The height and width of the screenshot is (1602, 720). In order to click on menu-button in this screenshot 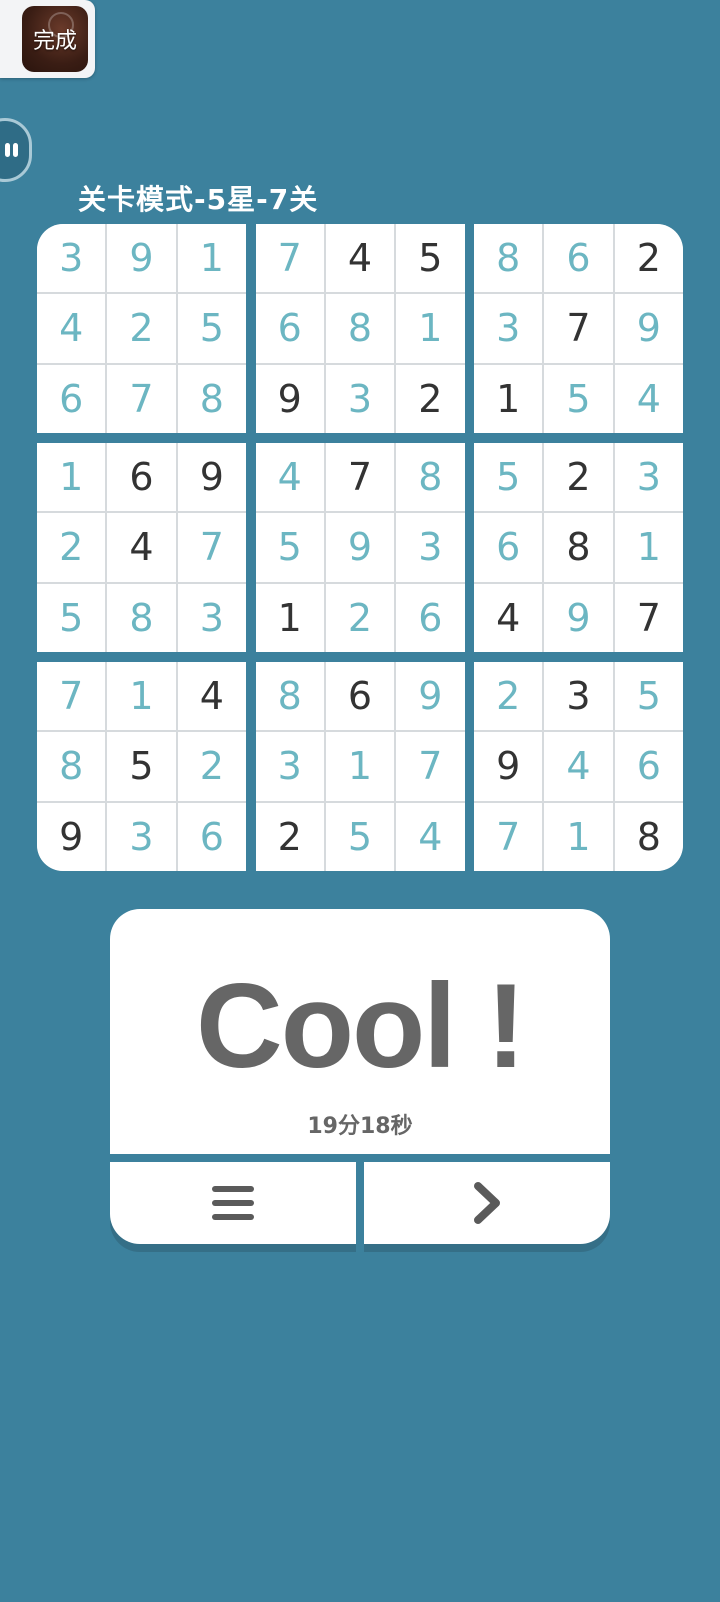, I will do `click(233, 1203)`.